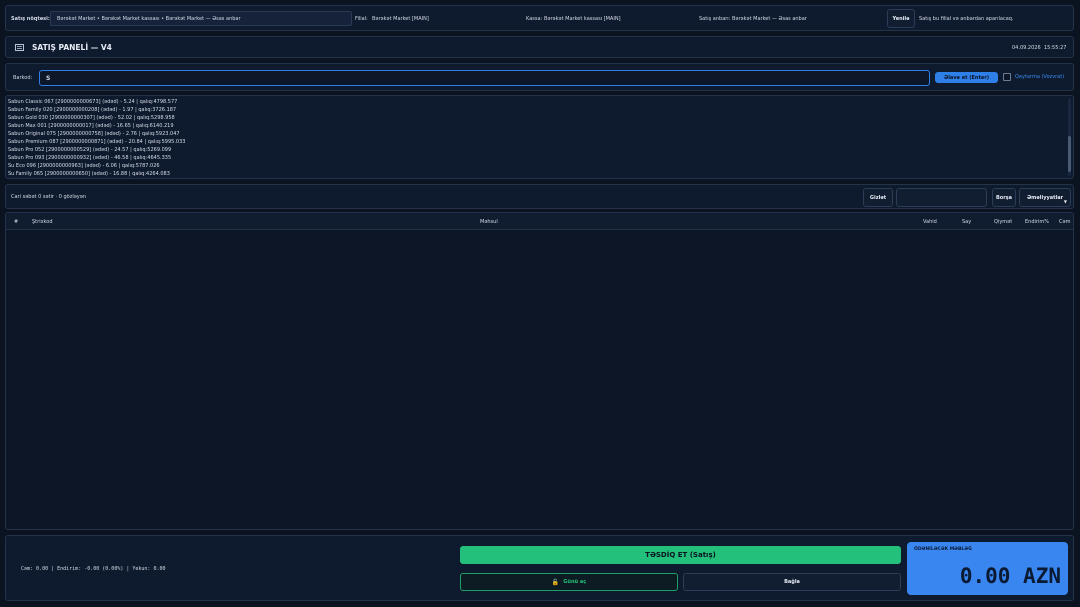 This screenshot has width=1080, height=607. I want to click on total-amount: 0.00 AZN, so click(1010, 576).